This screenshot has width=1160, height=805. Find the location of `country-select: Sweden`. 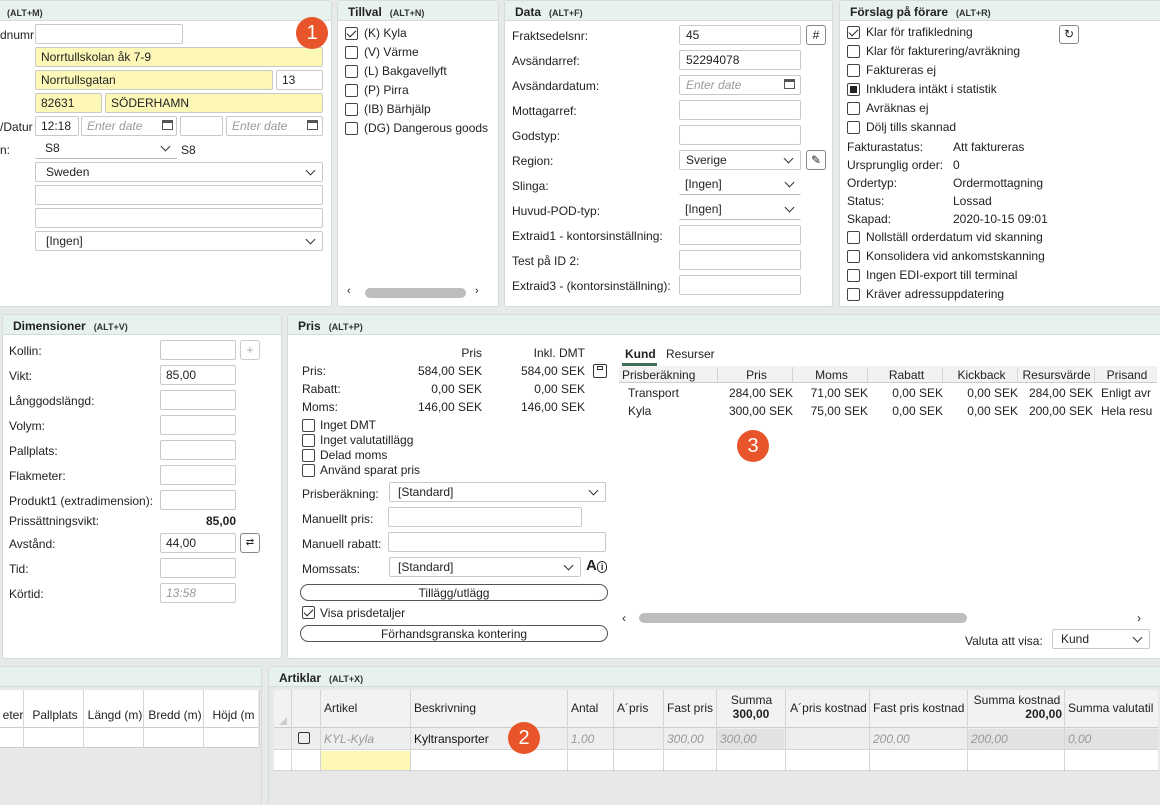

country-select: Sweden is located at coordinates (179, 172).